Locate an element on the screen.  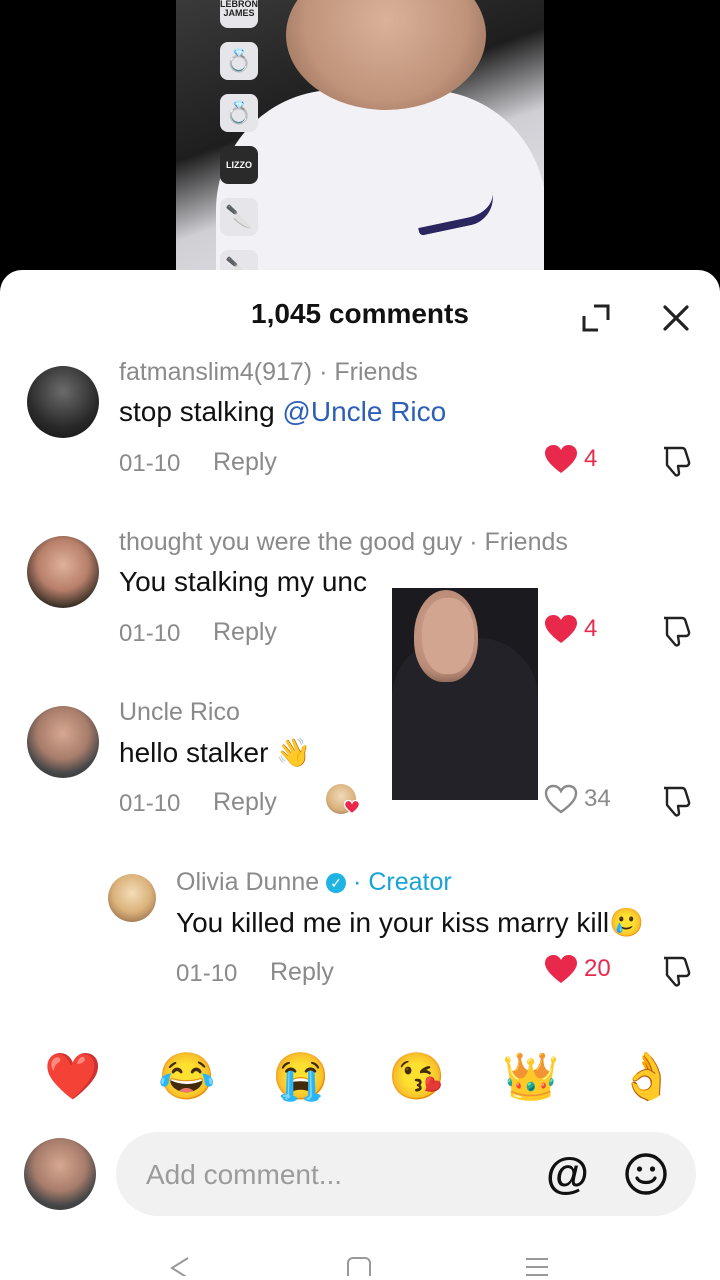
emoji-laughing-button: 😂 is located at coordinates (186, 1076).